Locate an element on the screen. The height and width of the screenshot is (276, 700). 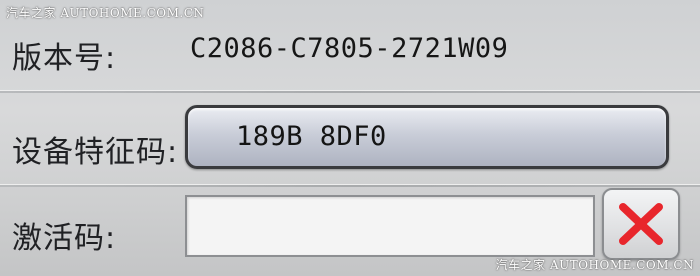
version-value: C2086-C7805-2721W09 is located at coordinates (349, 48).